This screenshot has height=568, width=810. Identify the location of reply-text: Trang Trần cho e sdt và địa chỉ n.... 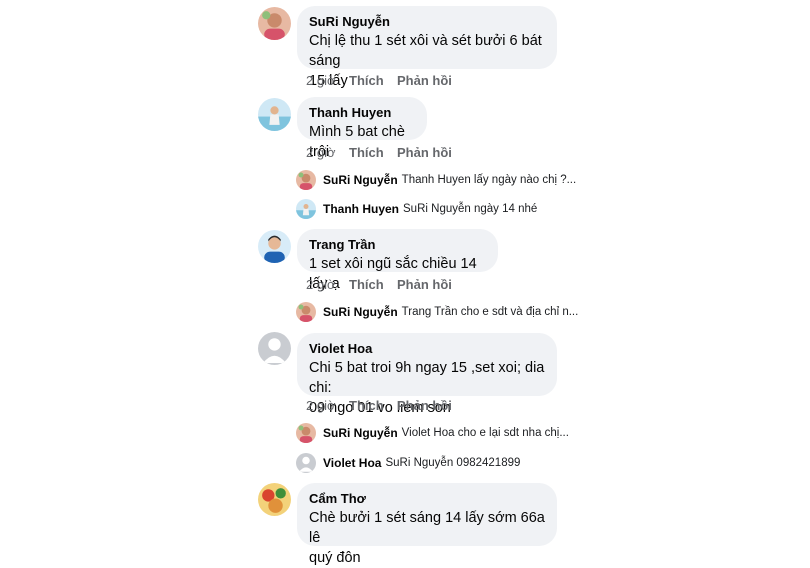
(490, 312).